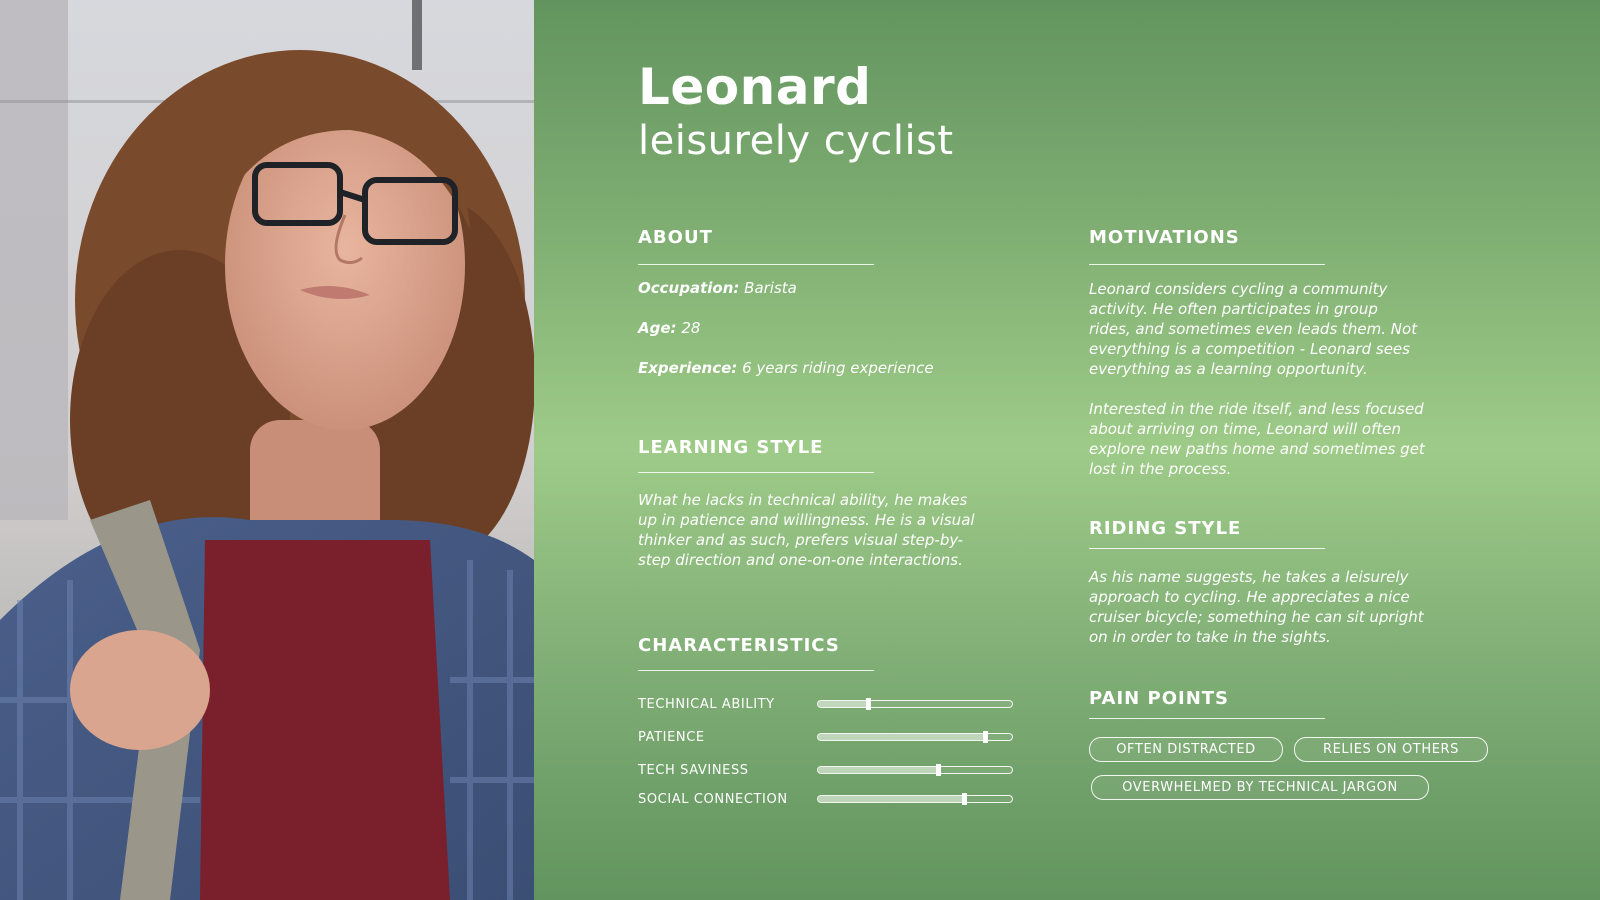 This screenshot has width=1600, height=900. I want to click on learning-style-heading: LEARNING STYLE, so click(731, 447).